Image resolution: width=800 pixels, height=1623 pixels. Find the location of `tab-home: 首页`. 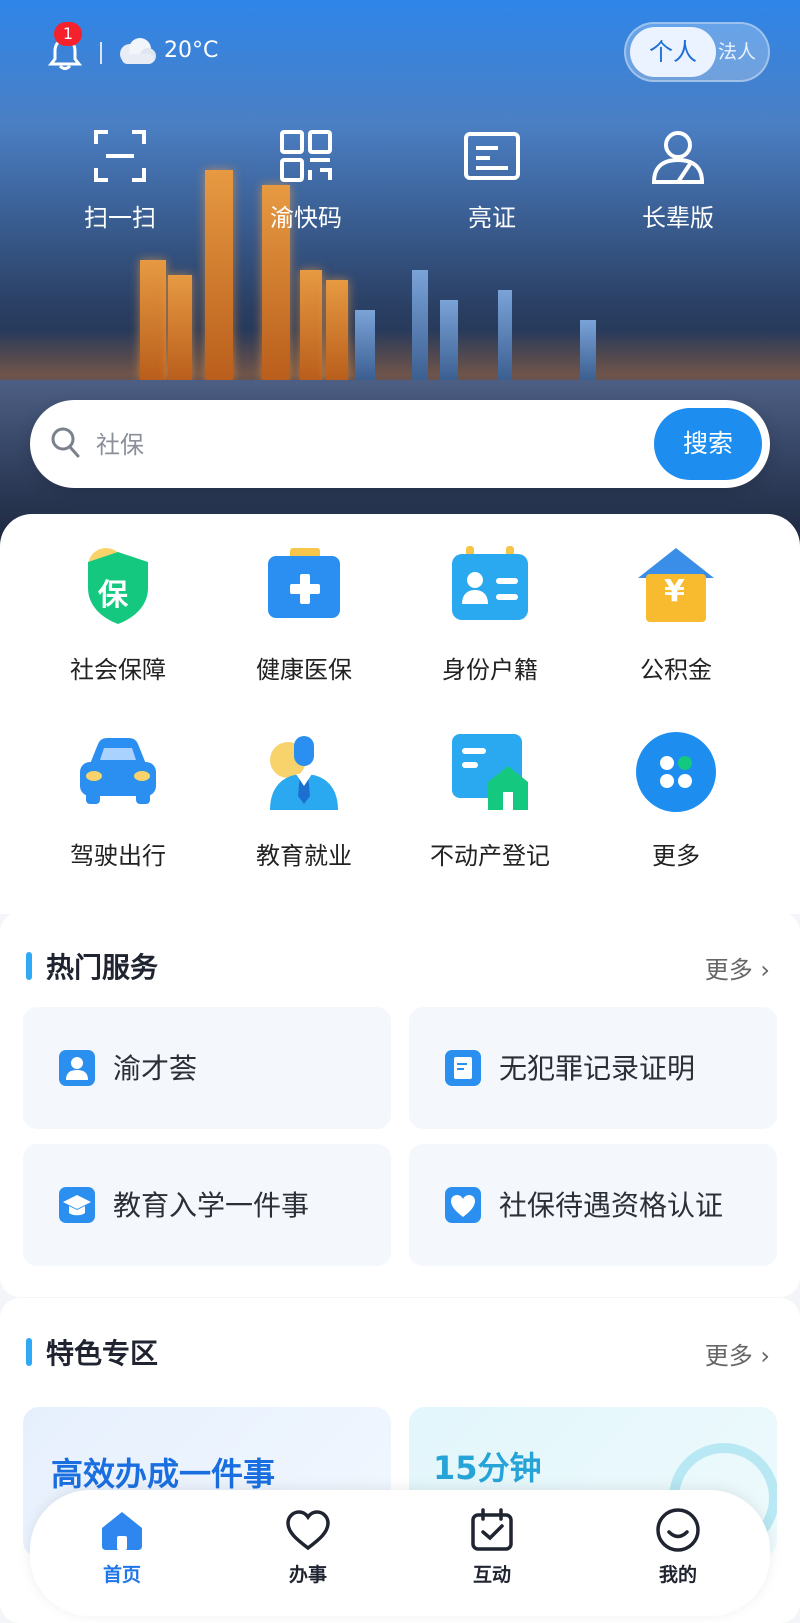

tab-home: 首页 is located at coordinates (122, 1546).